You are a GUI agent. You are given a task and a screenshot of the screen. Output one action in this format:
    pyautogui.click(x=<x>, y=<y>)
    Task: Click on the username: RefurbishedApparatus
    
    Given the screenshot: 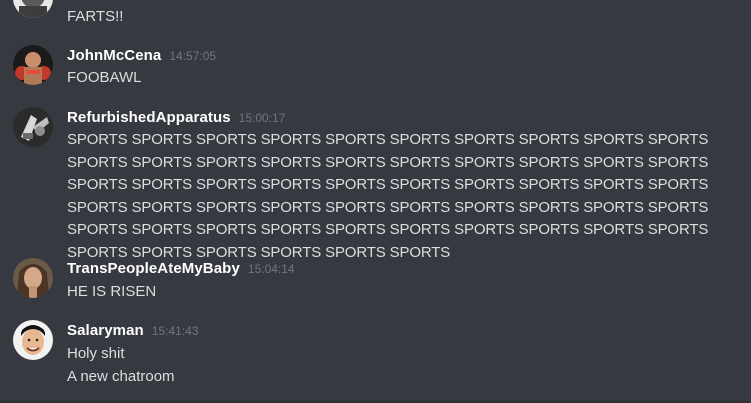 What is the action you would take?
    pyautogui.click(x=149, y=117)
    